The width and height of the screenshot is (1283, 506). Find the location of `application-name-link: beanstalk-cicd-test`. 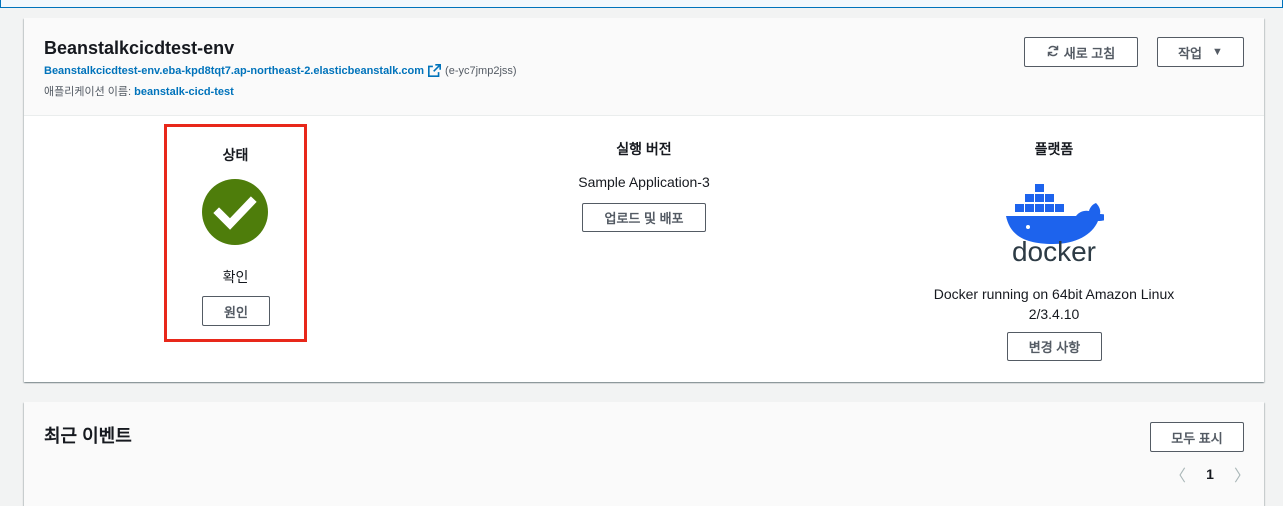

application-name-link: beanstalk-cicd-test is located at coordinates (184, 92).